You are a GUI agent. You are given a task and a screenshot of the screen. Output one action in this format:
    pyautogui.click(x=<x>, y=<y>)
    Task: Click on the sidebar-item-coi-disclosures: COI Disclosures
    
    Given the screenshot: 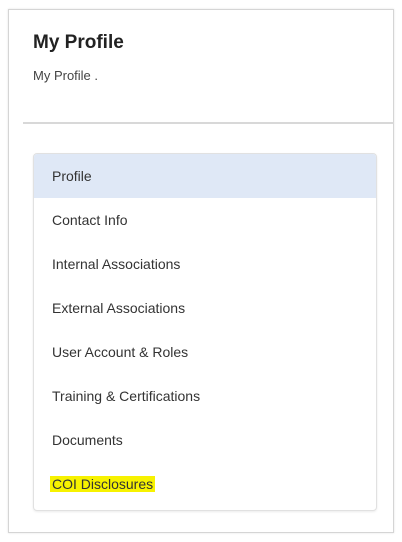 What is the action you would take?
    pyautogui.click(x=205, y=484)
    